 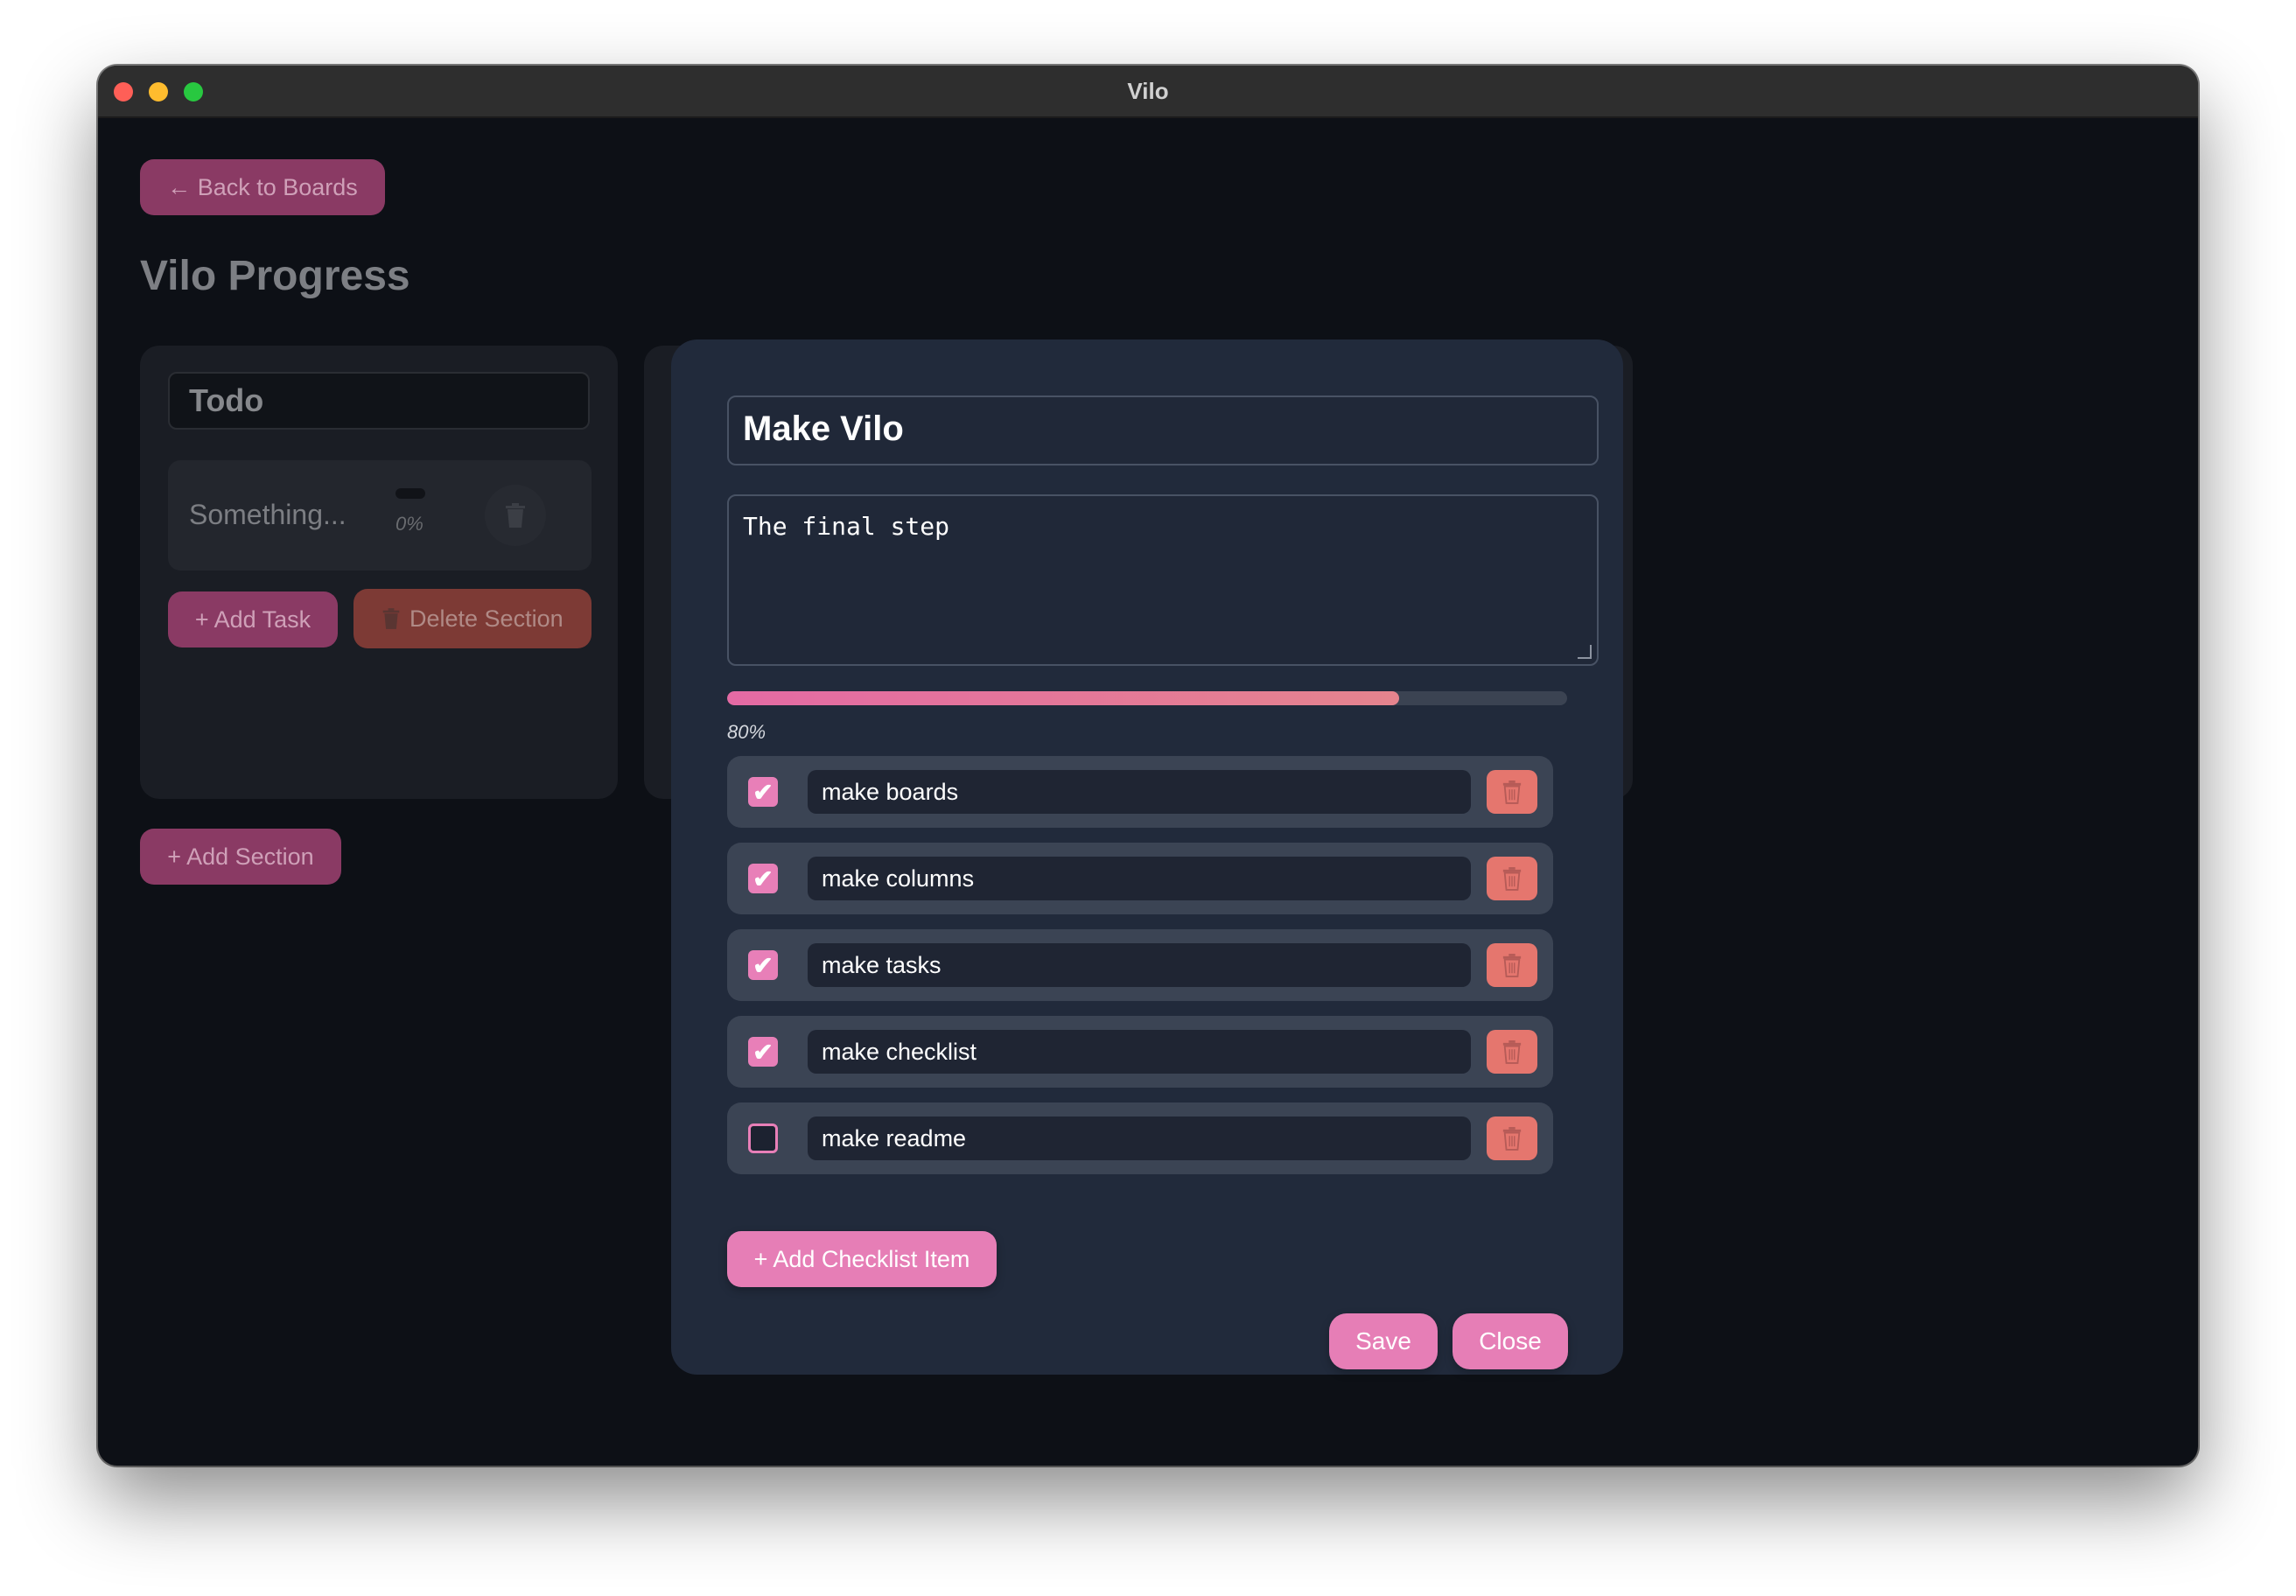 I want to click on checklist-item: ✔ make checklist, so click(x=1140, y=1052).